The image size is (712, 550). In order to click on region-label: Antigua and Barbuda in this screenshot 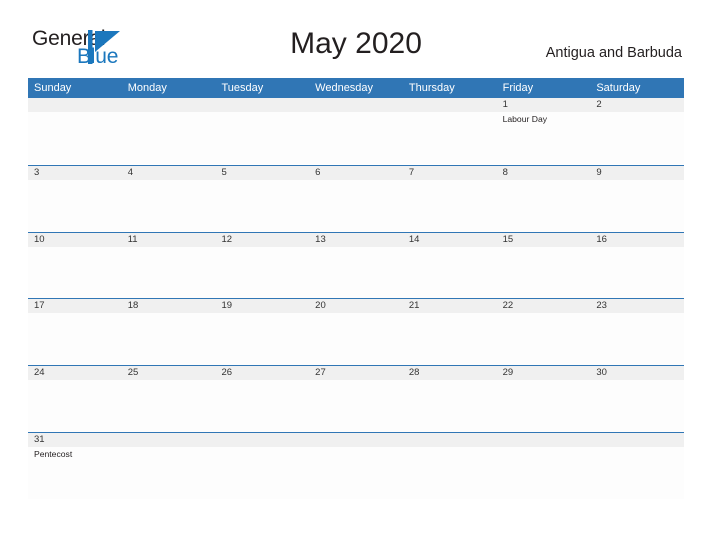, I will do `click(613, 53)`.